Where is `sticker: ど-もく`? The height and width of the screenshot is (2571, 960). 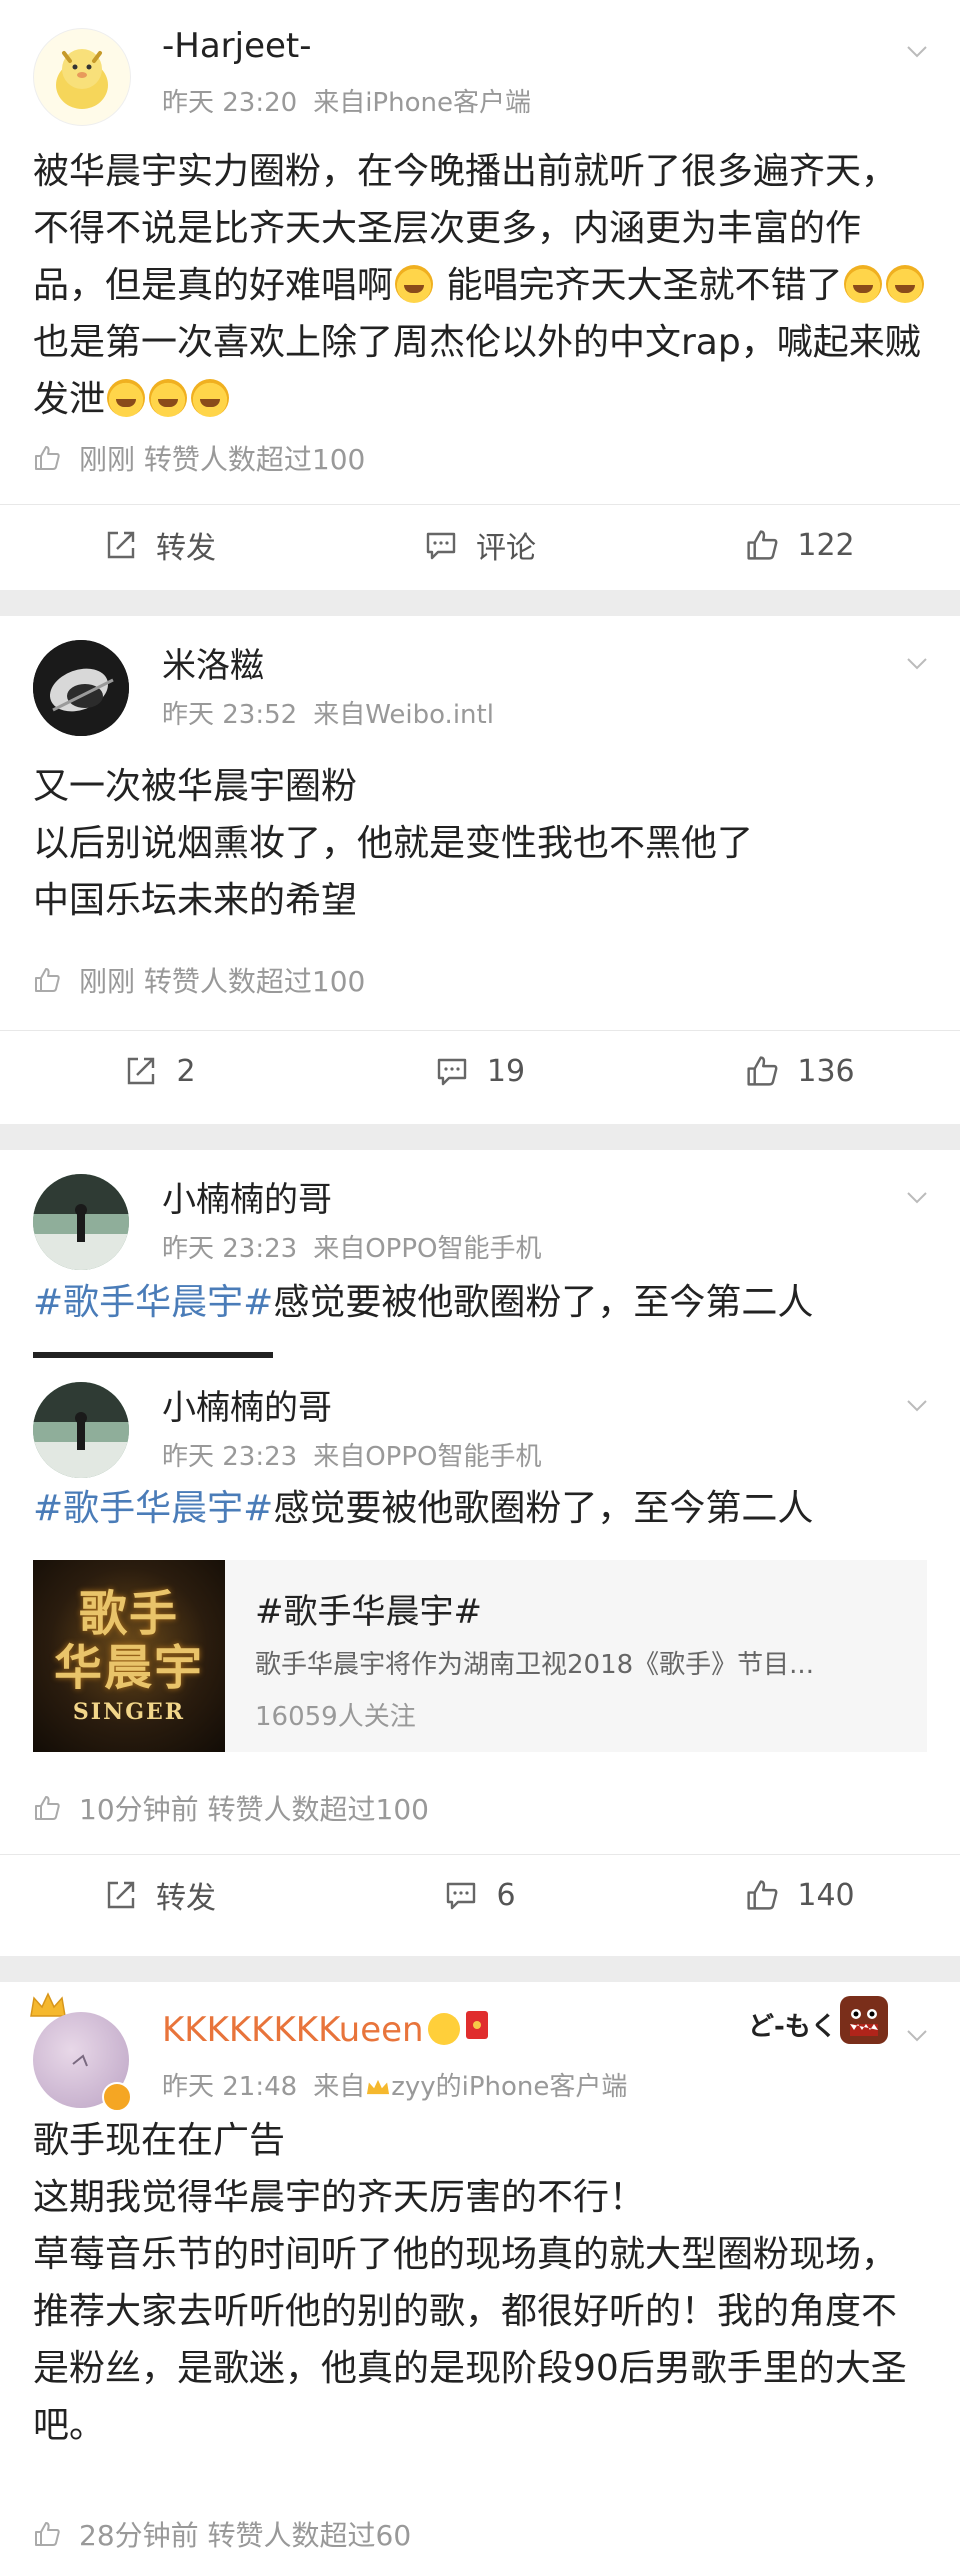
sticker: ど-もく is located at coordinates (792, 2024).